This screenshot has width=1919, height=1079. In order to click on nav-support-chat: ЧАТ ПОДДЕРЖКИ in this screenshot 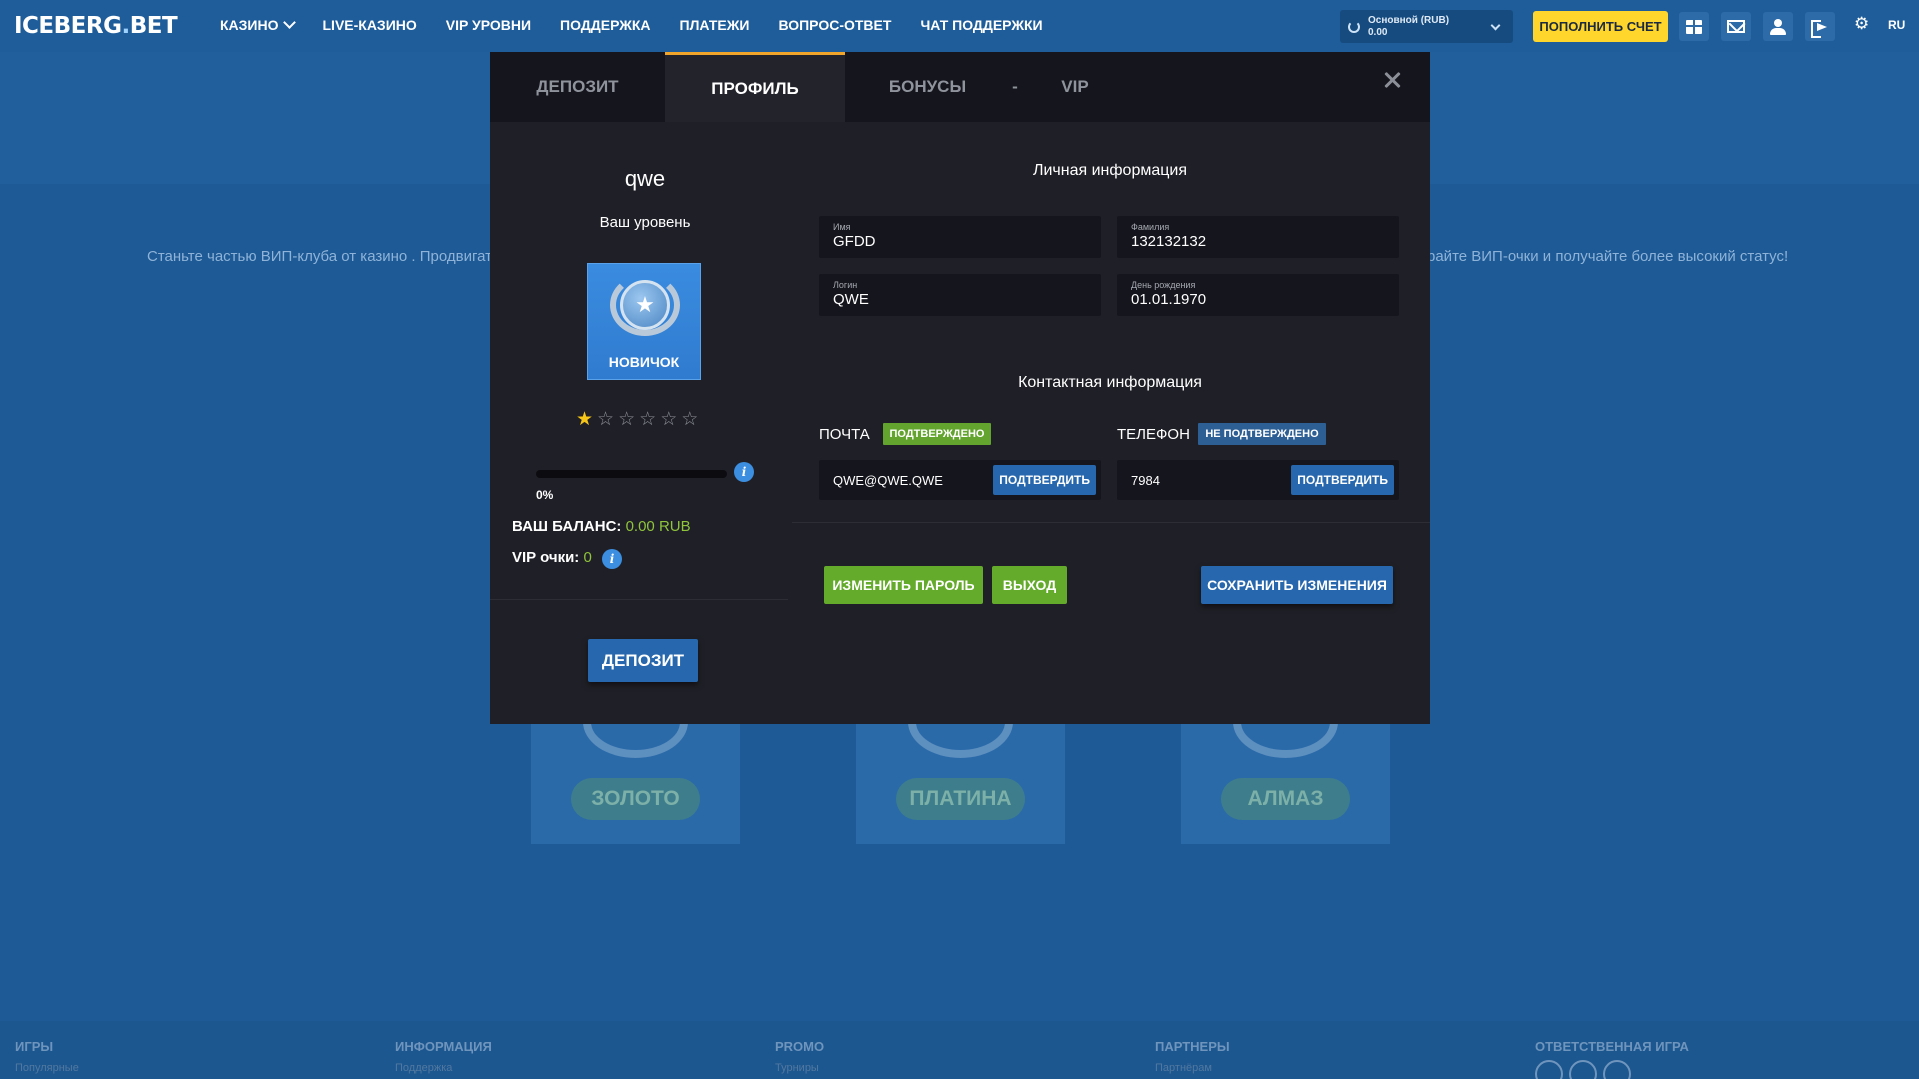, I will do `click(981, 25)`.